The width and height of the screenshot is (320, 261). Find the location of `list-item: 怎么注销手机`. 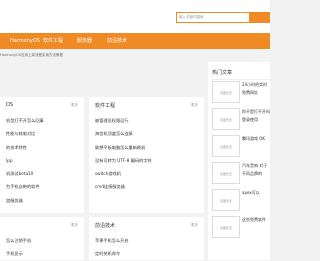

list-item: 怎么注销手机 is located at coordinates (42, 240).